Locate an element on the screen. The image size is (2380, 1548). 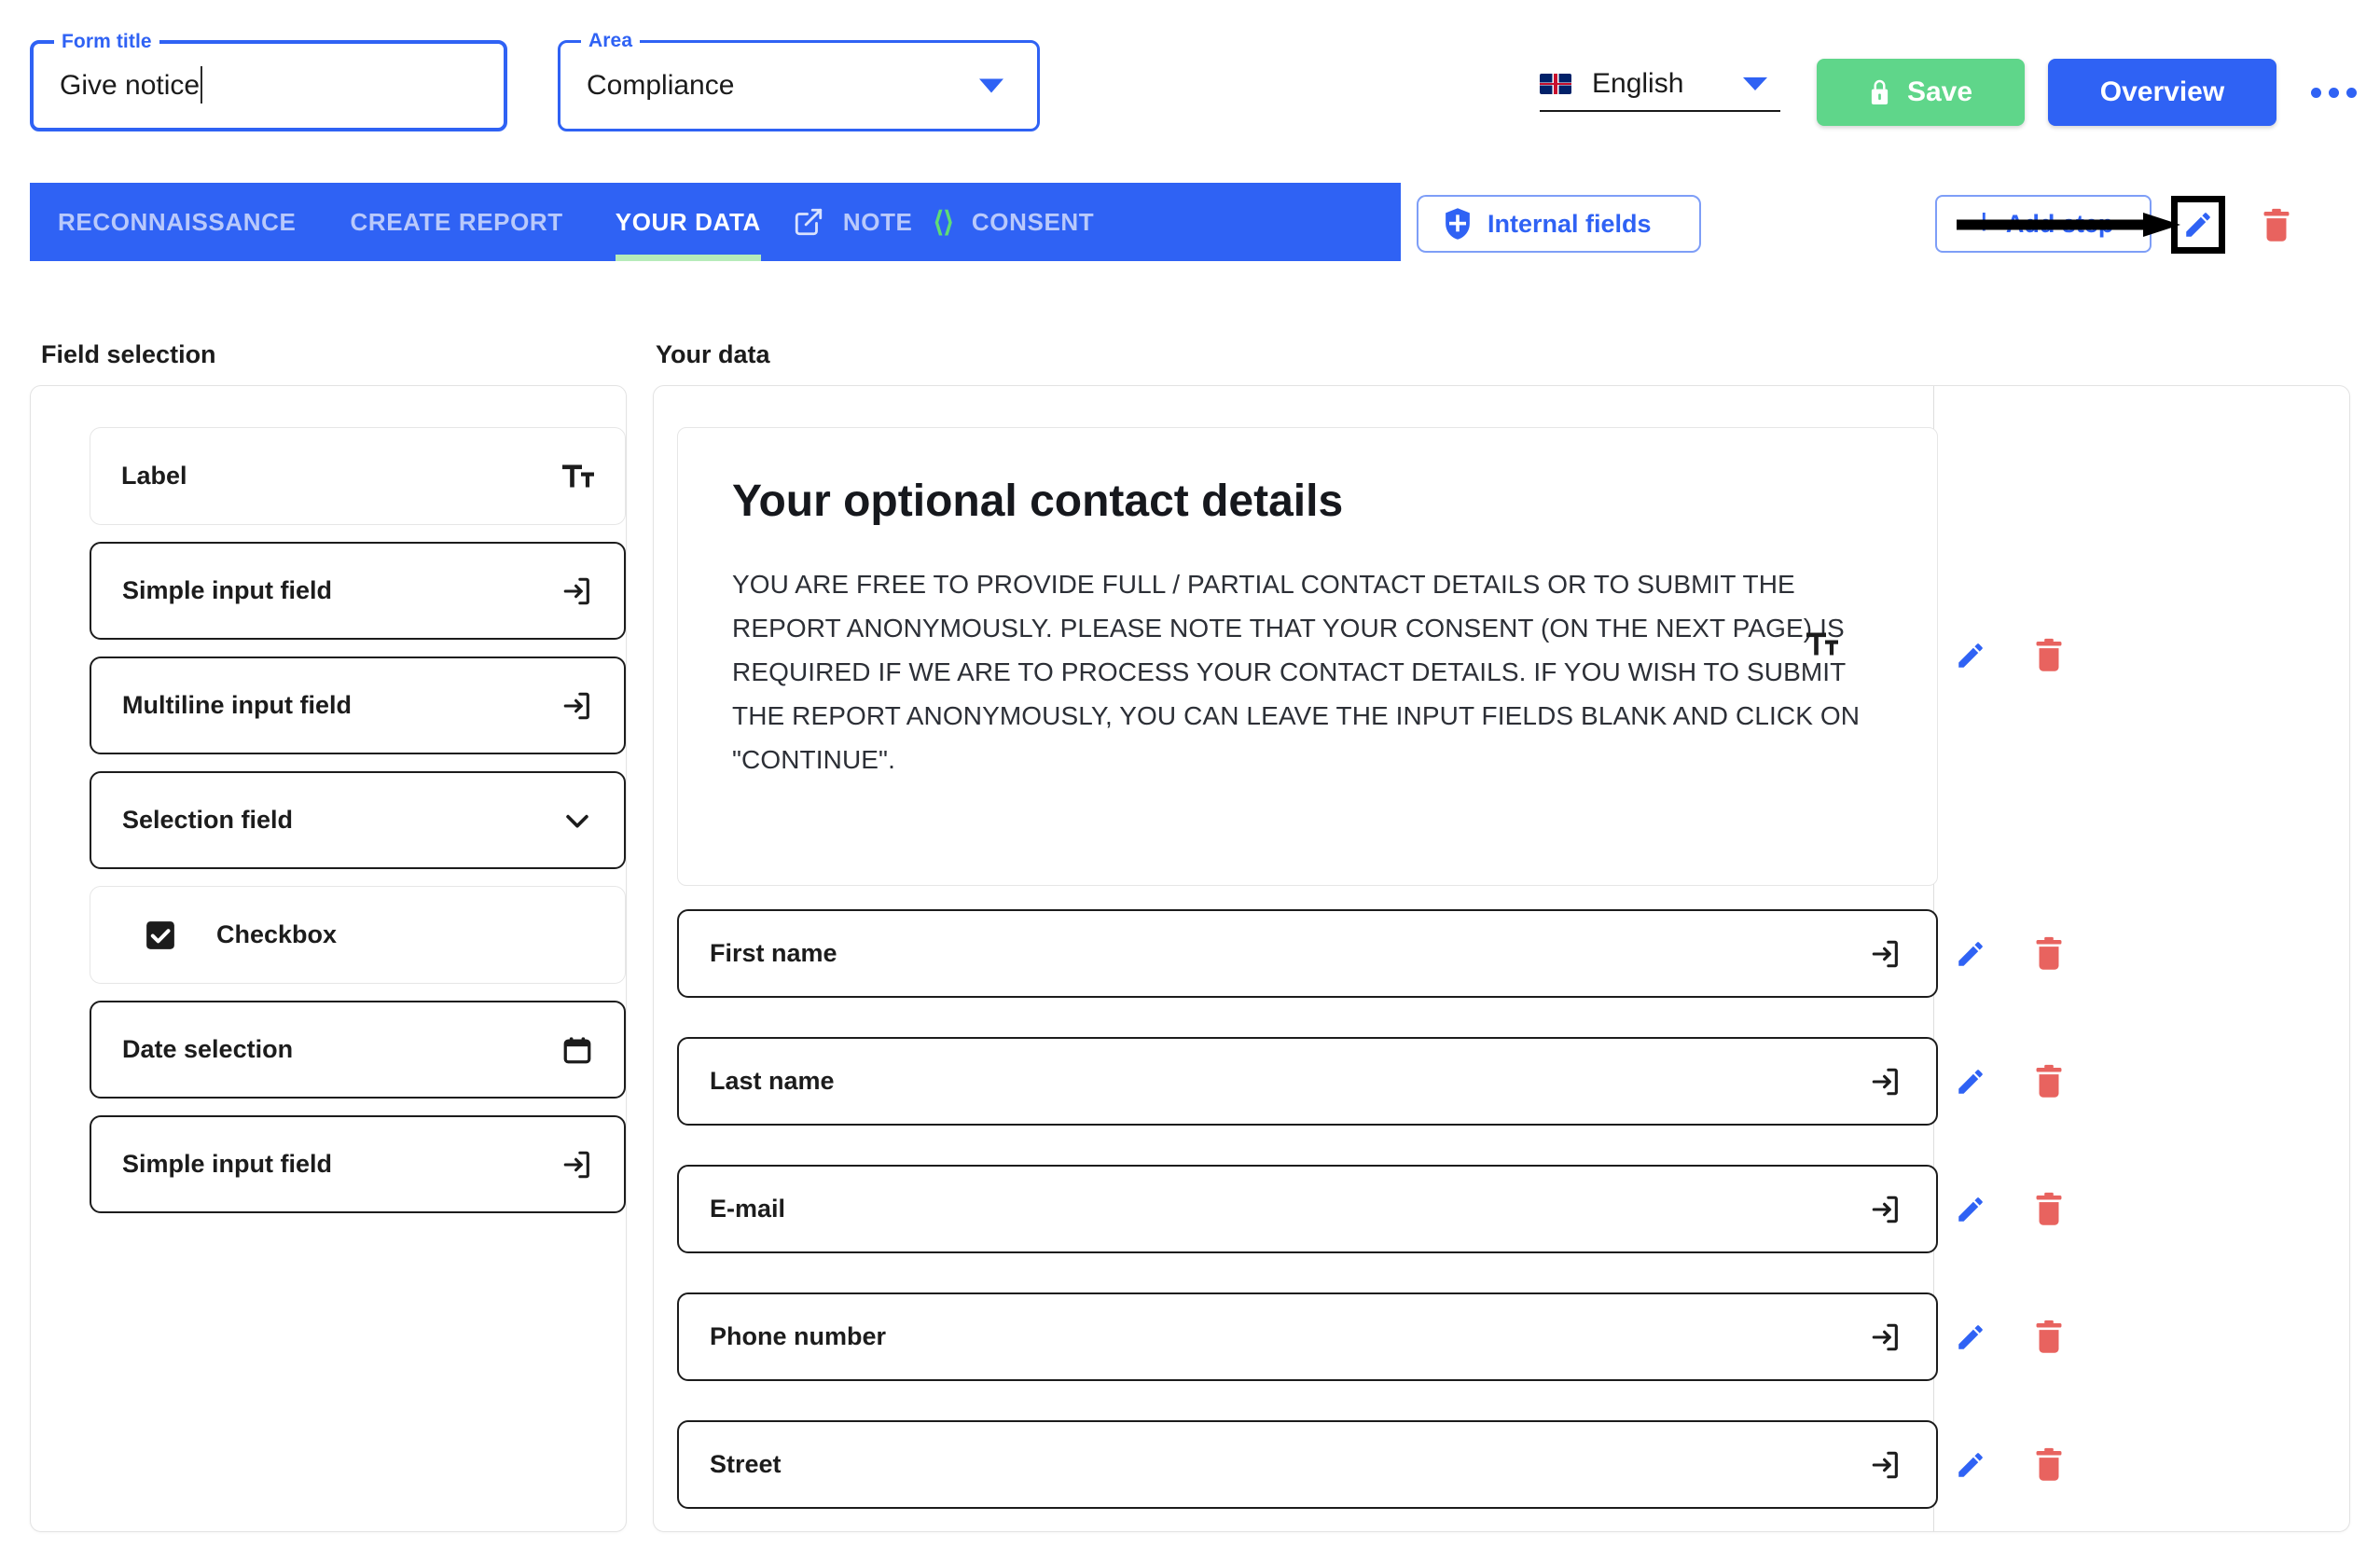
add-step-label: Add step is located at coordinates (2059, 223).